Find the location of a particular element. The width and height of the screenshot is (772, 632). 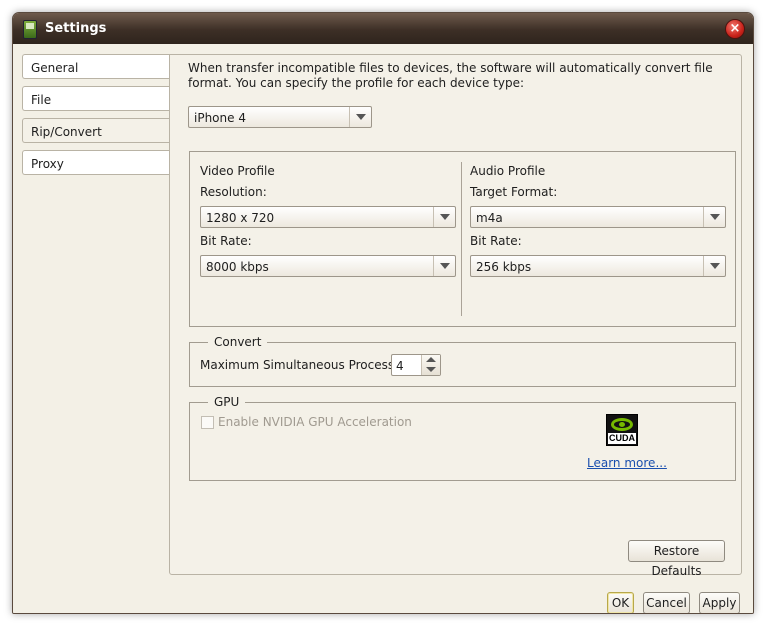

profile-divider is located at coordinates (461, 239).